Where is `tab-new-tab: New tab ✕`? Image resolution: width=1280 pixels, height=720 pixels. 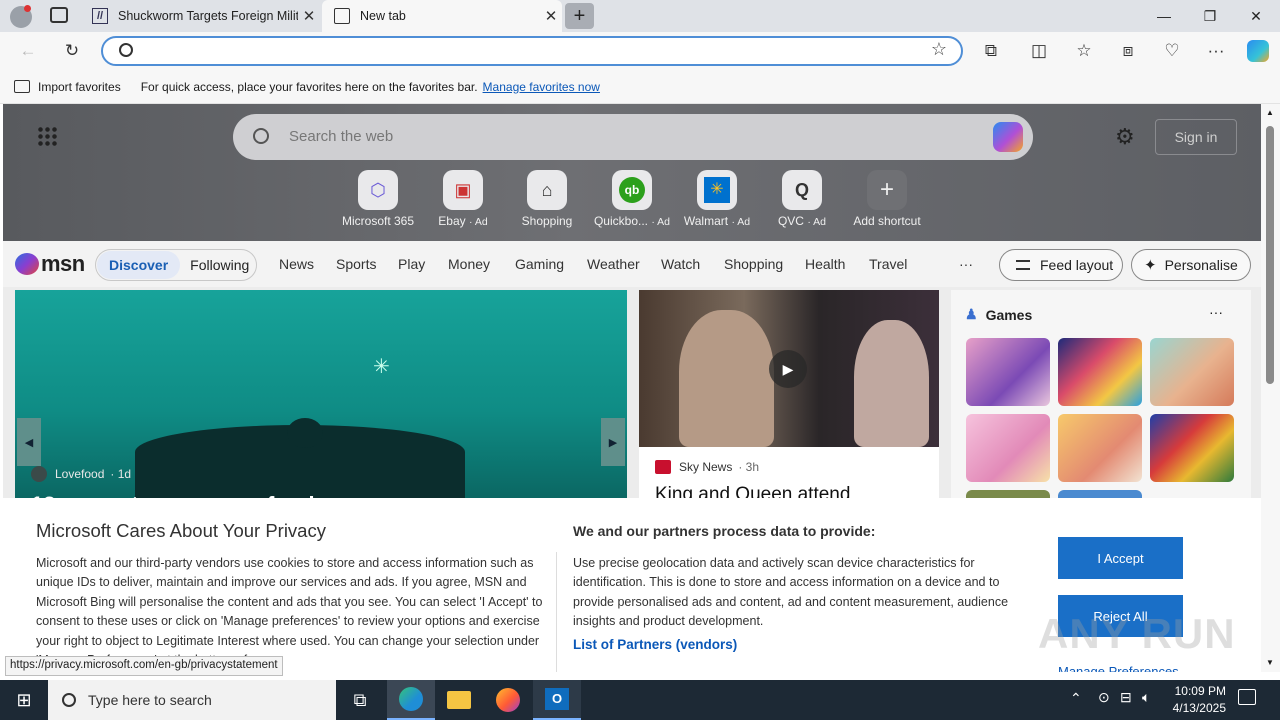 tab-new-tab: New tab ✕ is located at coordinates (442, 16).